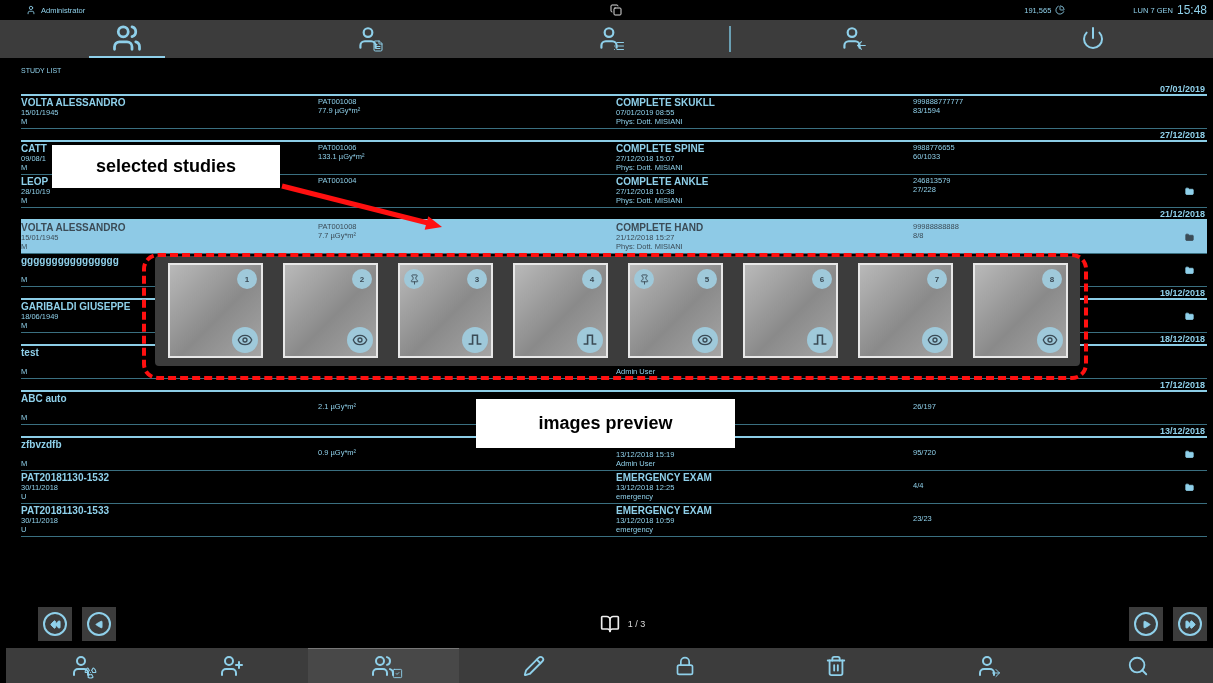  Describe the element at coordinates (937, 279) in the screenshot. I see `image-number: 7` at that location.